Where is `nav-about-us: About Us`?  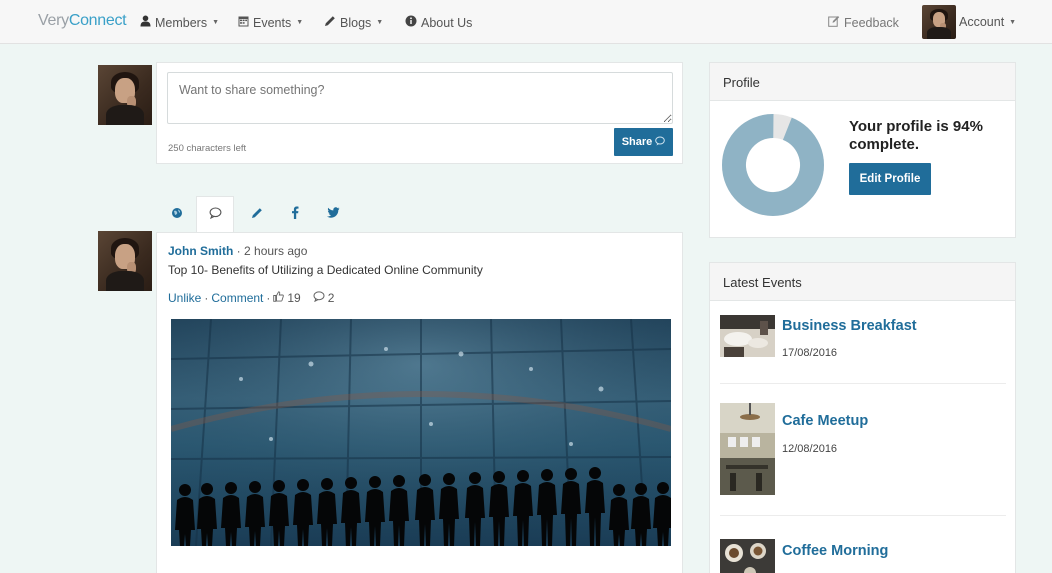
nav-about-us: About Us is located at coordinates (438, 22).